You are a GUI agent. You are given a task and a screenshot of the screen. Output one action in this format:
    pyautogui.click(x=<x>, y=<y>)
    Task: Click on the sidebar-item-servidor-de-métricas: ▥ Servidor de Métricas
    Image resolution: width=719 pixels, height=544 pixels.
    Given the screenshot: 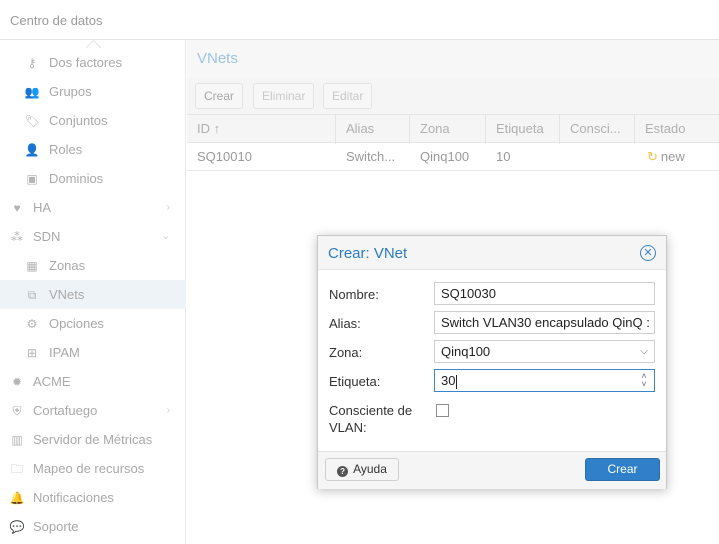 What is the action you would take?
    pyautogui.click(x=93, y=439)
    